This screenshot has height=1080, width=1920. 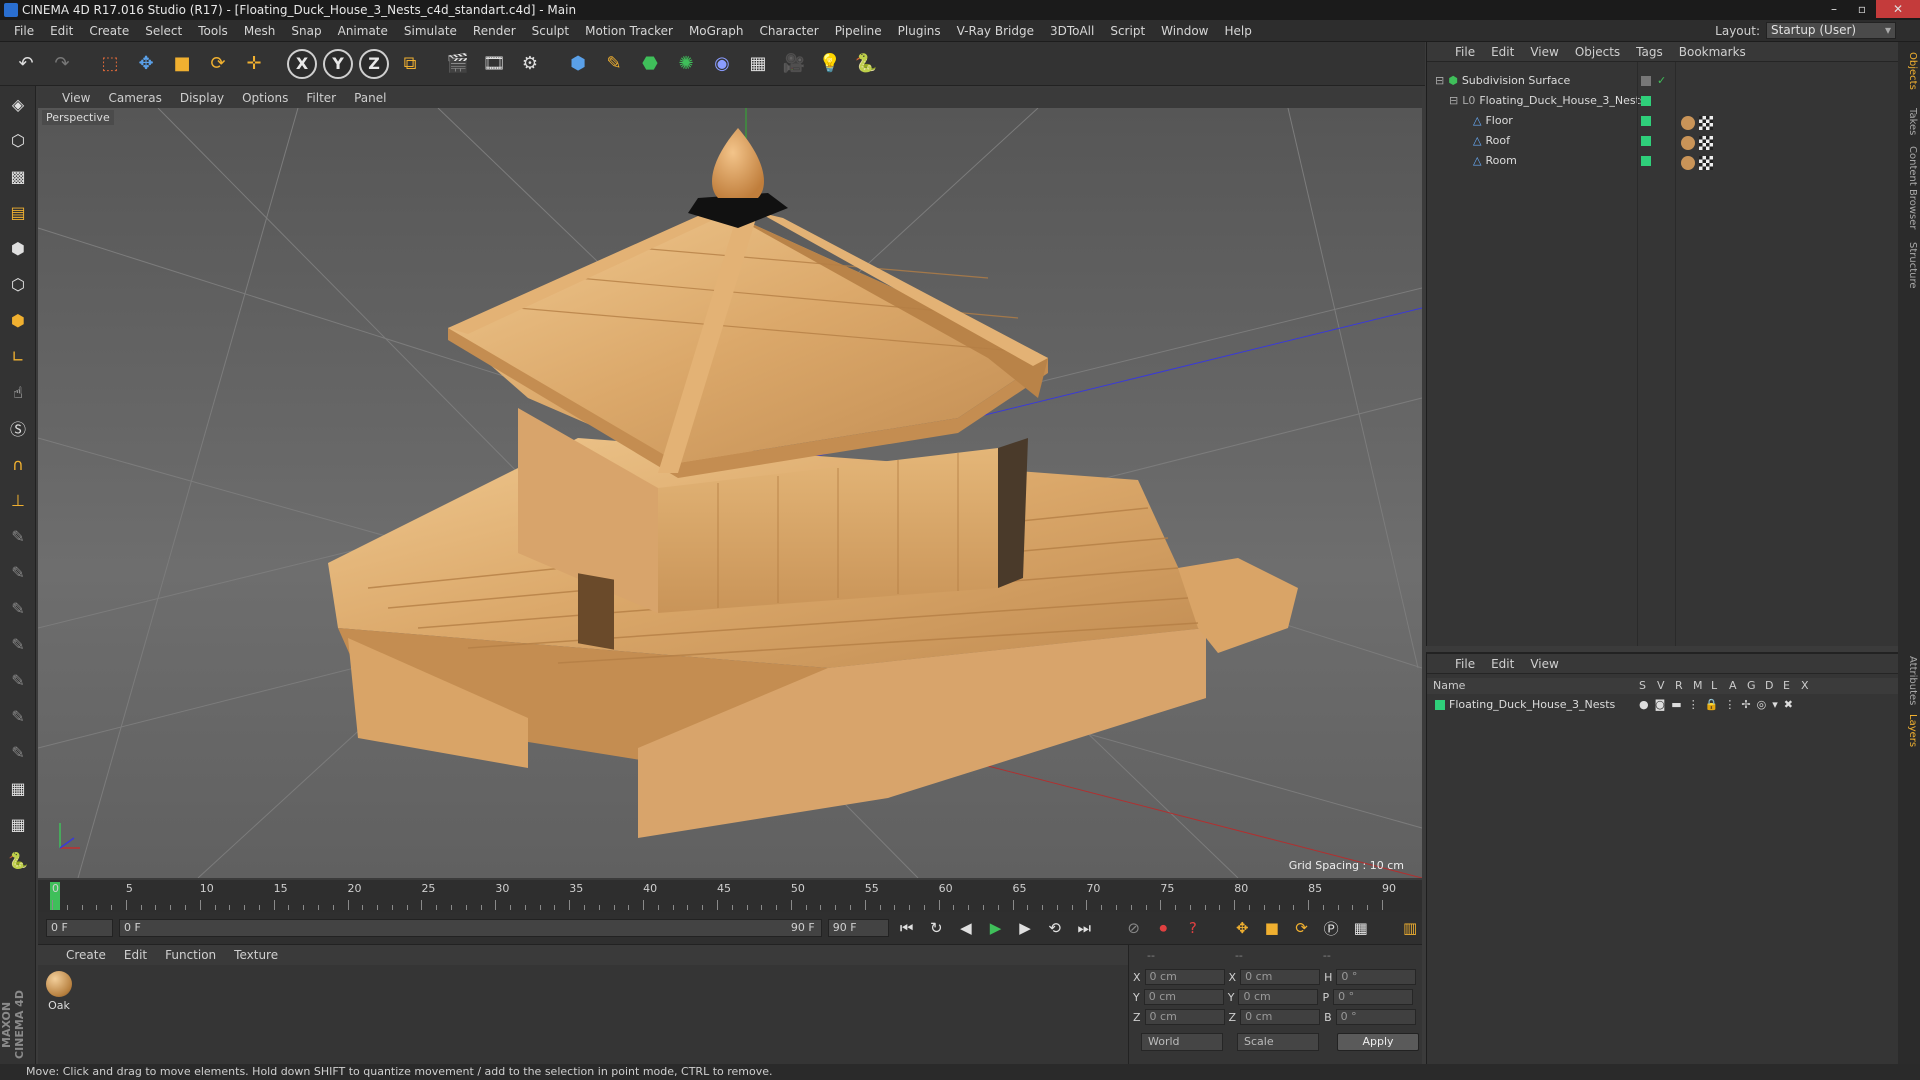 I want to click on go-to-end-icon: ⏭, so click(x=1084, y=928).